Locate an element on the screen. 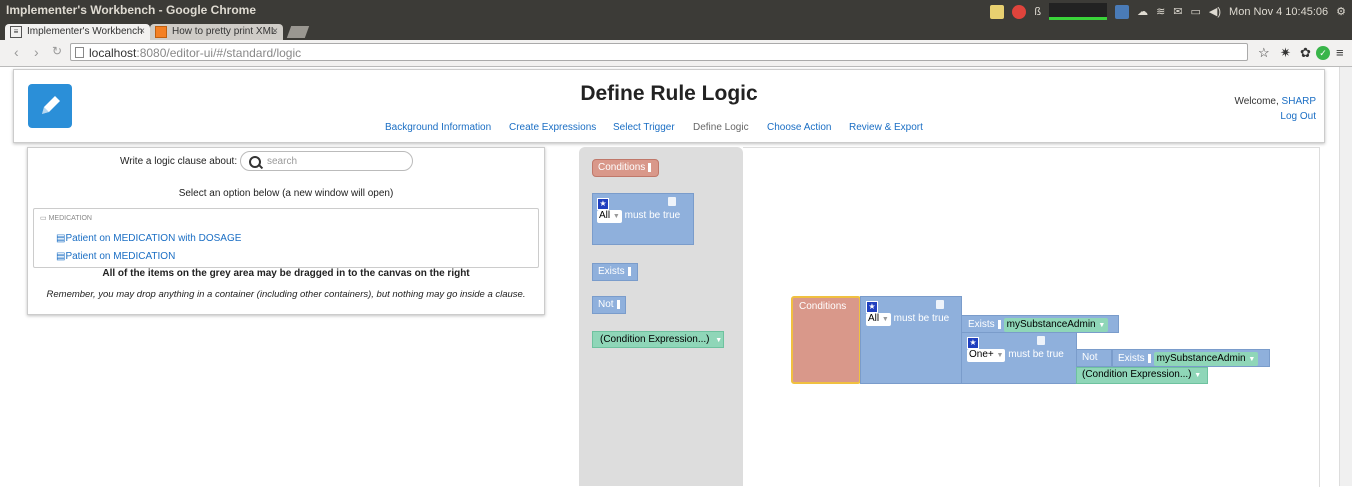 The image size is (1352, 487). tab-xml: How to pretty print XML × is located at coordinates (216, 32).